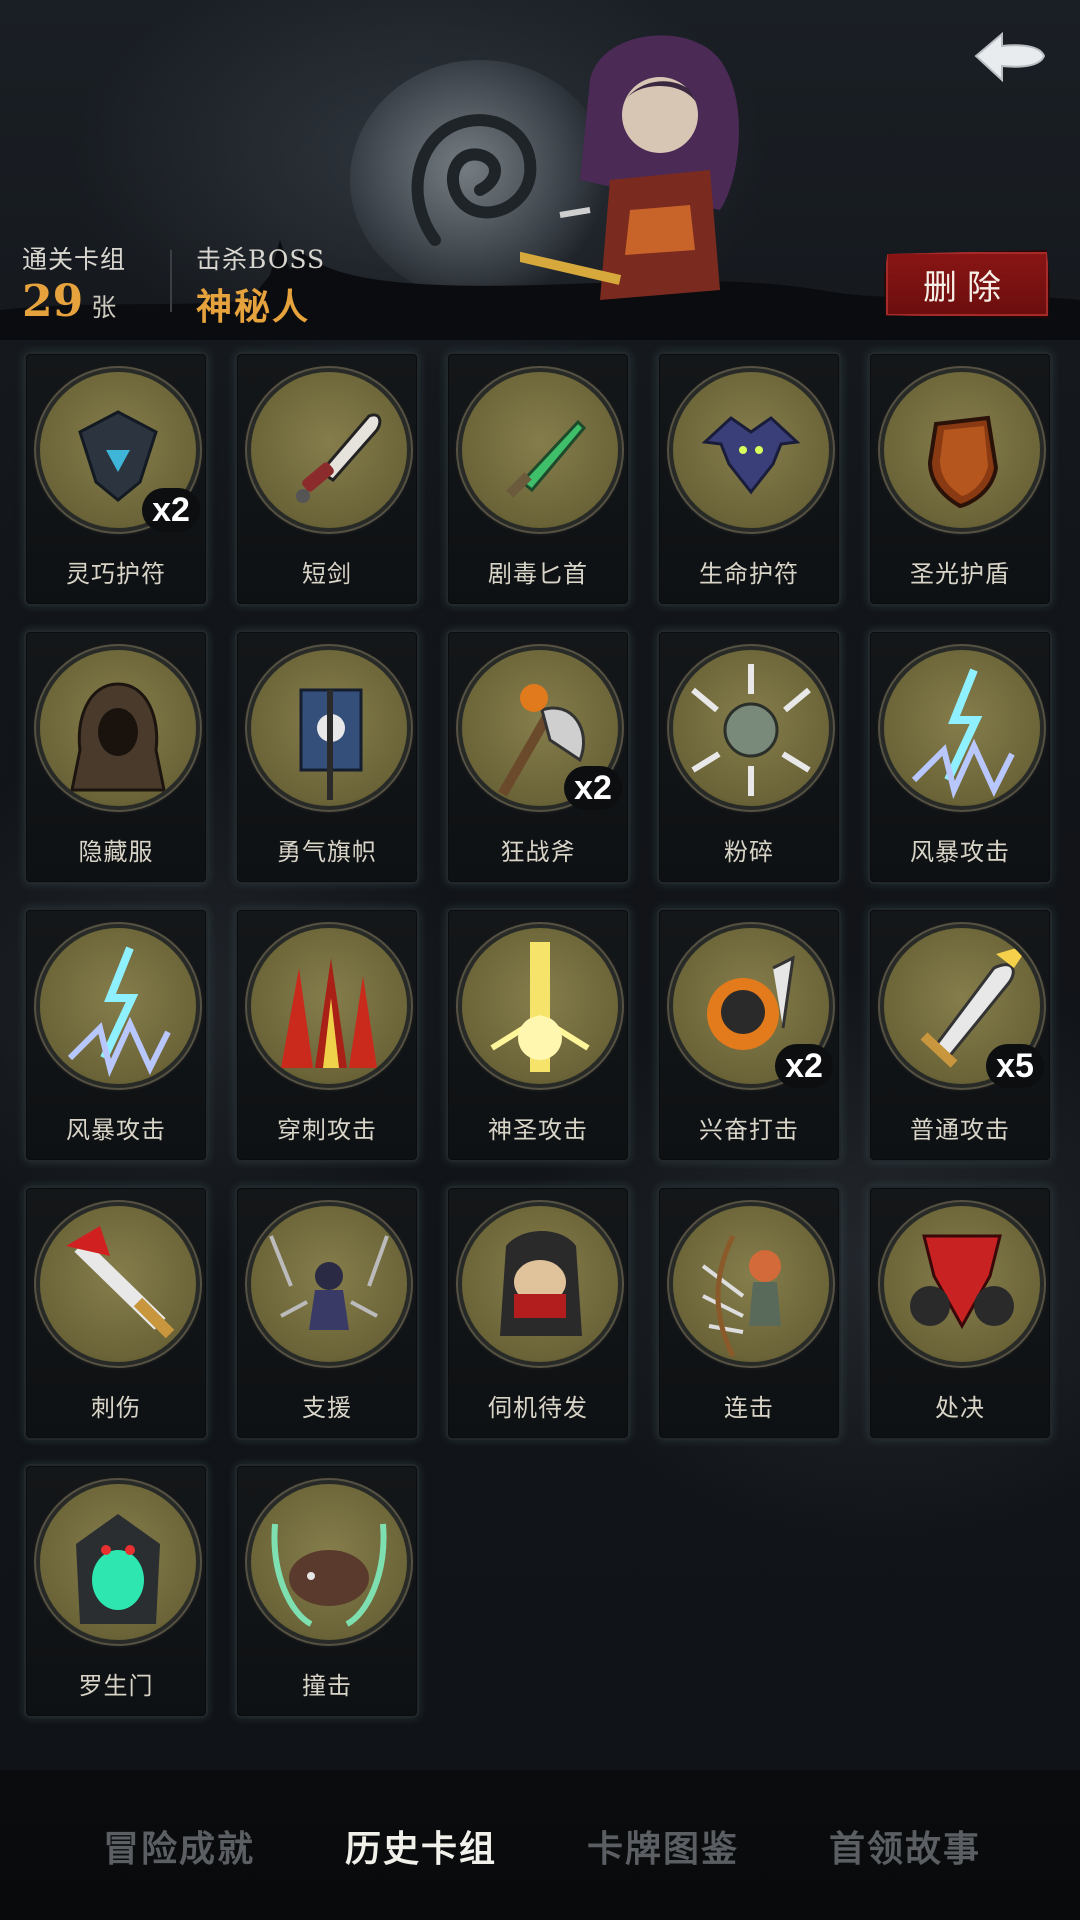 Image resolution: width=1080 pixels, height=1920 pixels. I want to click on card-name: 狂战斧, so click(538, 852).